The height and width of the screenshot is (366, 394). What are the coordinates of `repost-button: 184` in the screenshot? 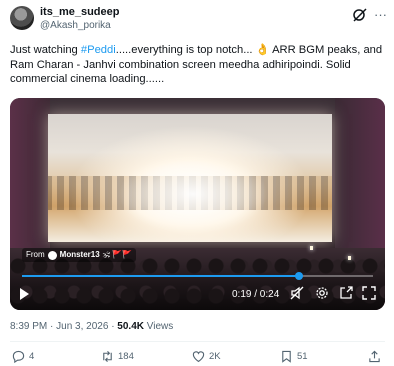 It's located at (117, 356).